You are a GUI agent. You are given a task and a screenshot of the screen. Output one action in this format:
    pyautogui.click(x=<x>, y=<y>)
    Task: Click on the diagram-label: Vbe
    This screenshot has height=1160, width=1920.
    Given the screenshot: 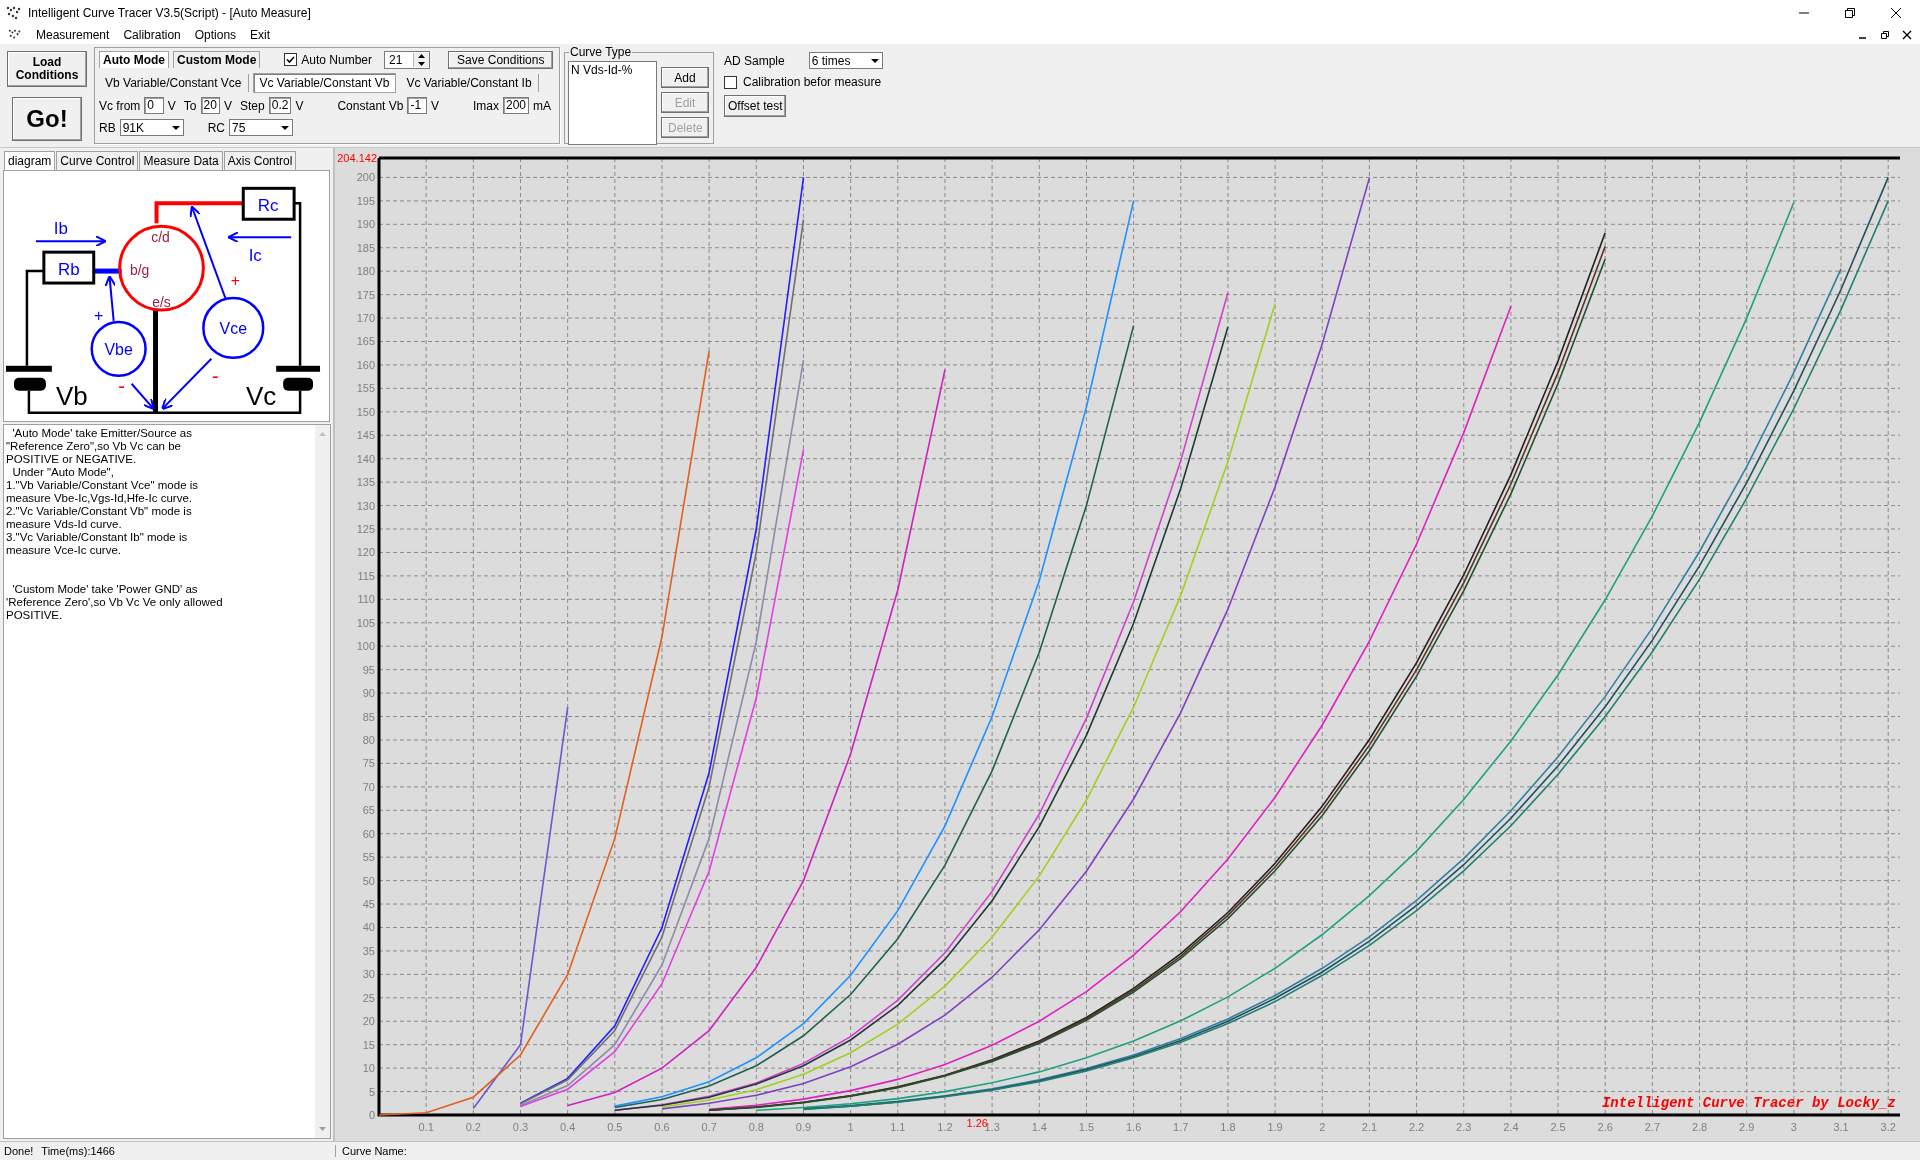 What is the action you would take?
    pyautogui.click(x=118, y=349)
    